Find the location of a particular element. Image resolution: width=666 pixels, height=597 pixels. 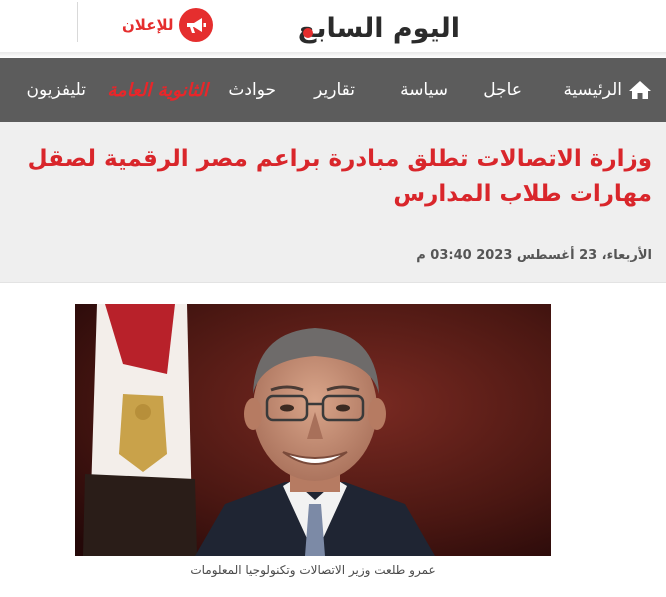

nav-item-label: الرئيسية is located at coordinates (592, 90).